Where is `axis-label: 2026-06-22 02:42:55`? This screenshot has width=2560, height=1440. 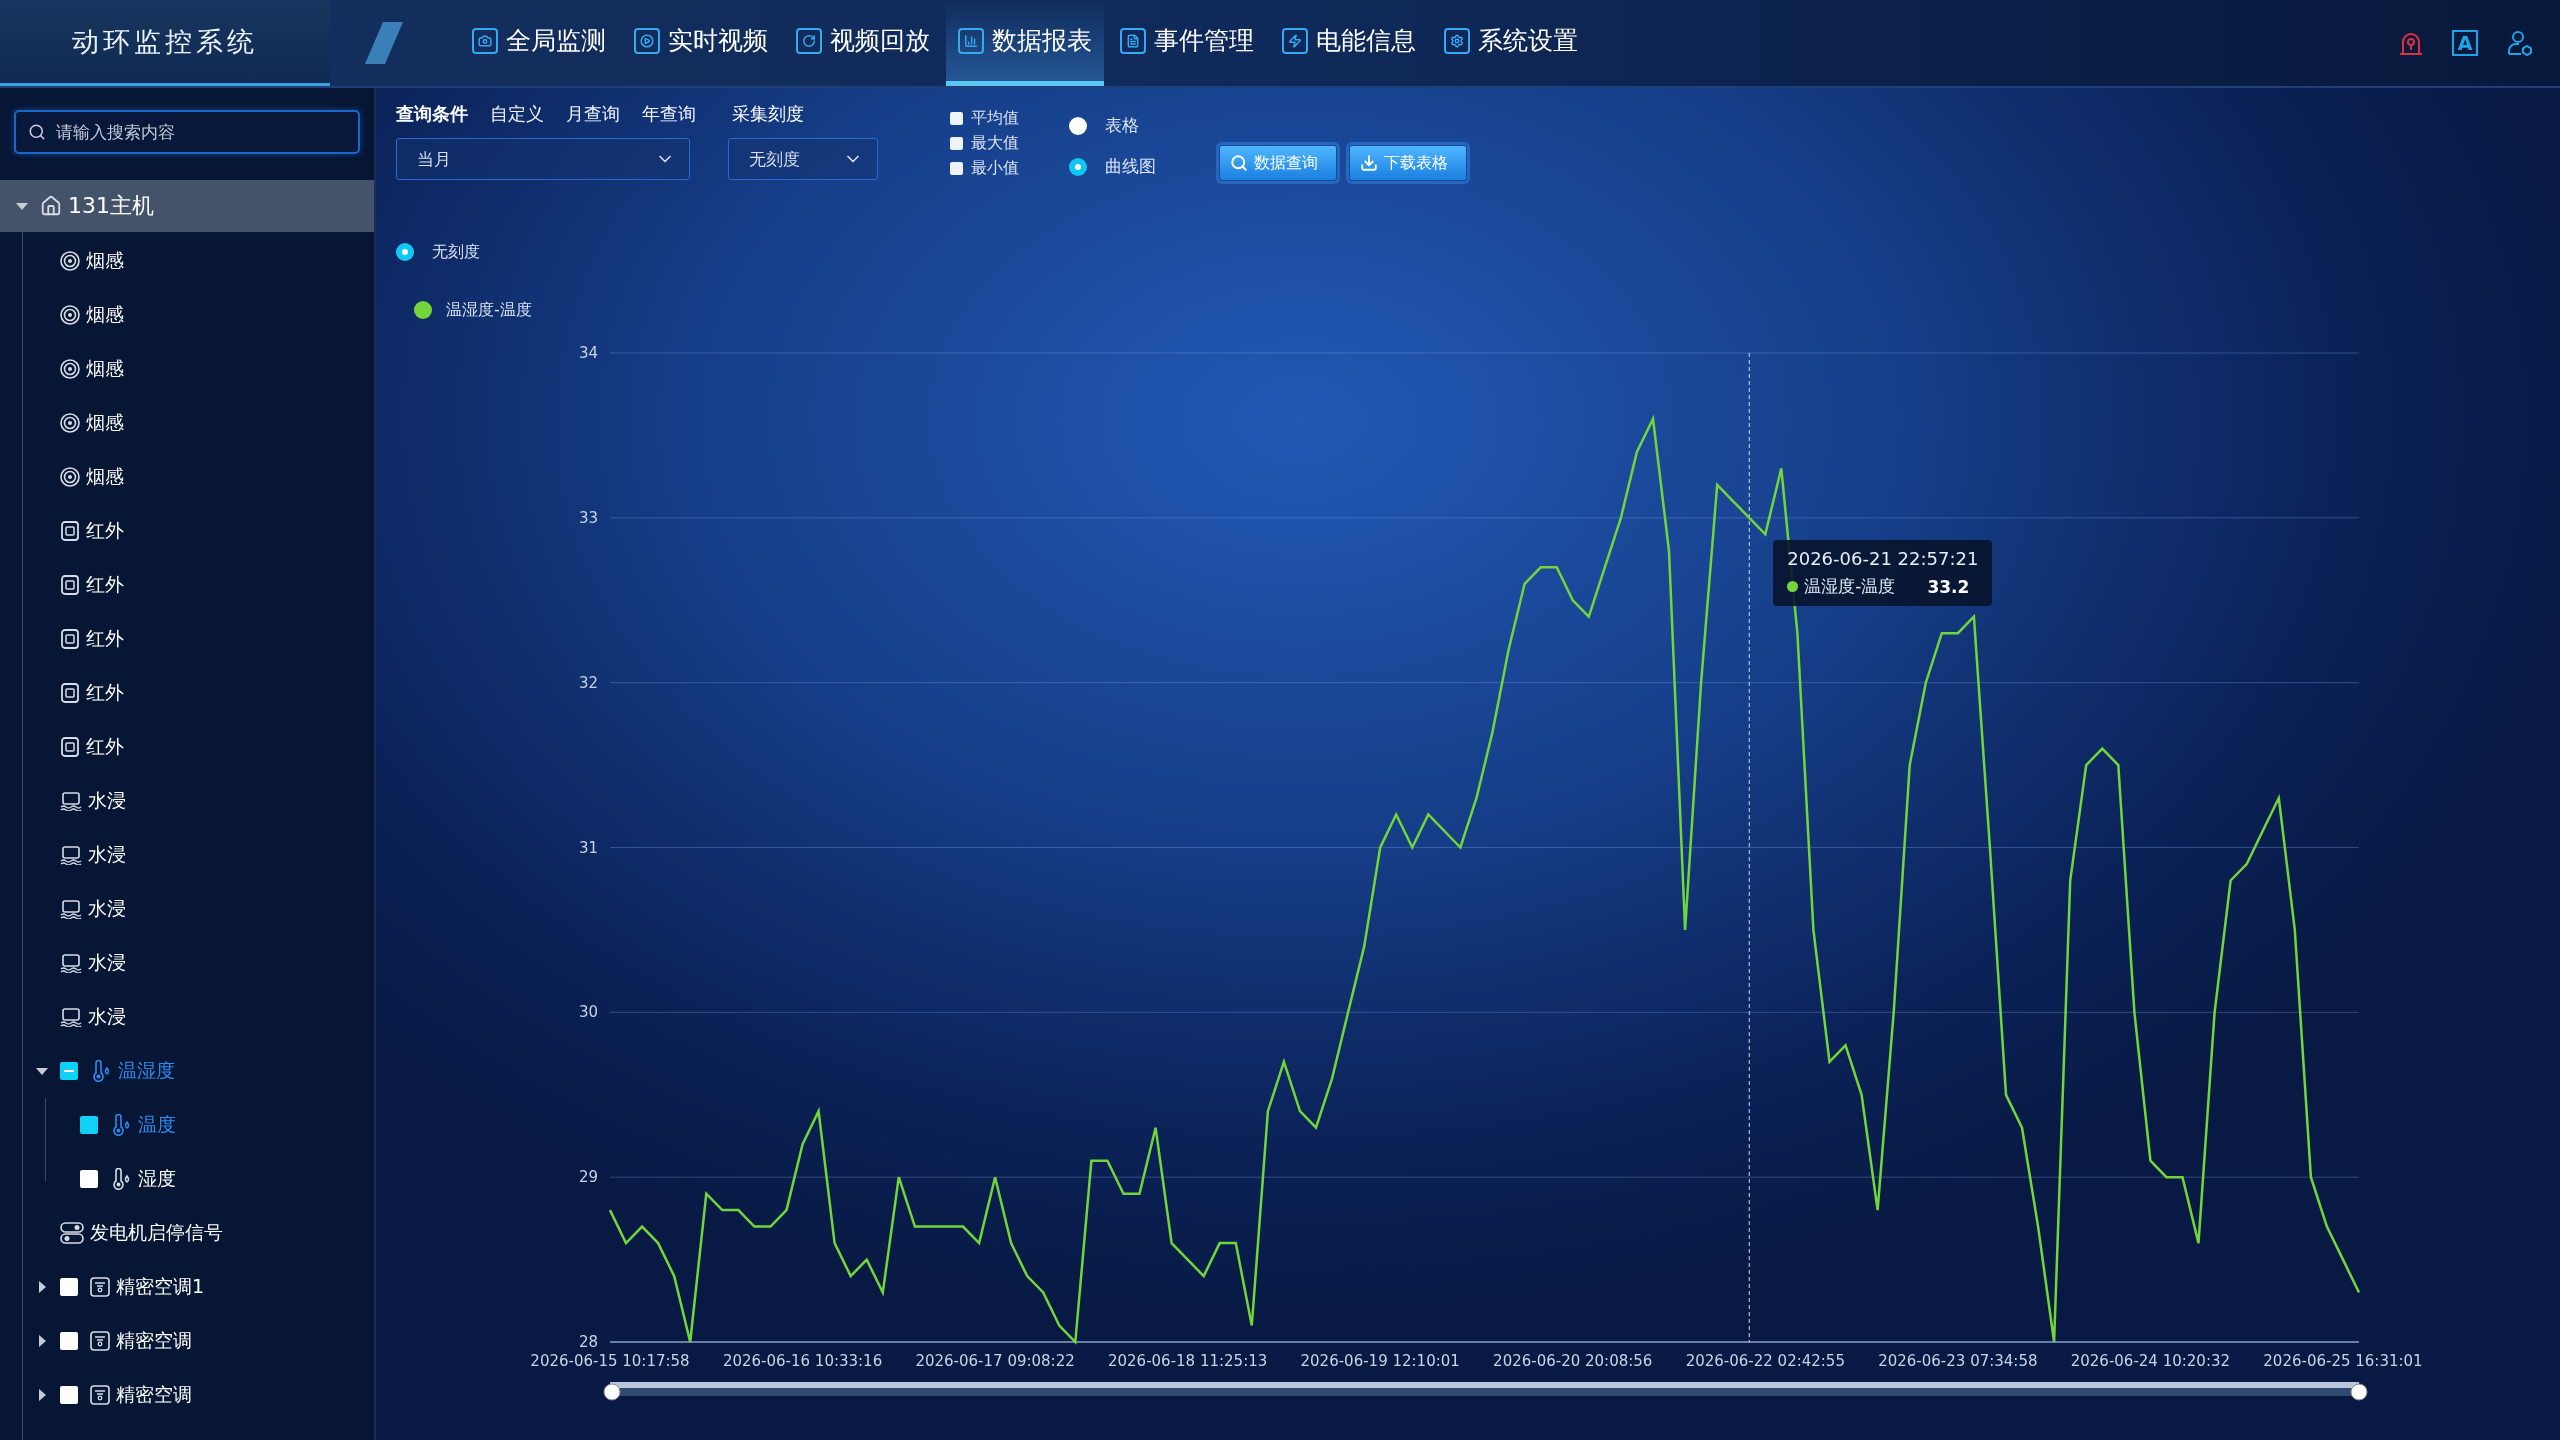 axis-label: 2026-06-22 02:42:55 is located at coordinates (1765, 1361).